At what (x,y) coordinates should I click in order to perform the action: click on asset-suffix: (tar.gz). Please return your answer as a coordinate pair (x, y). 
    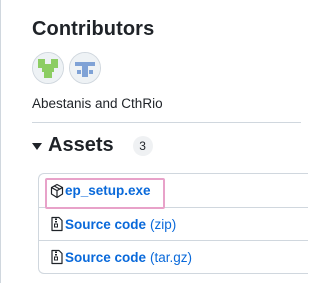
    Looking at the image, I should click on (171, 257).